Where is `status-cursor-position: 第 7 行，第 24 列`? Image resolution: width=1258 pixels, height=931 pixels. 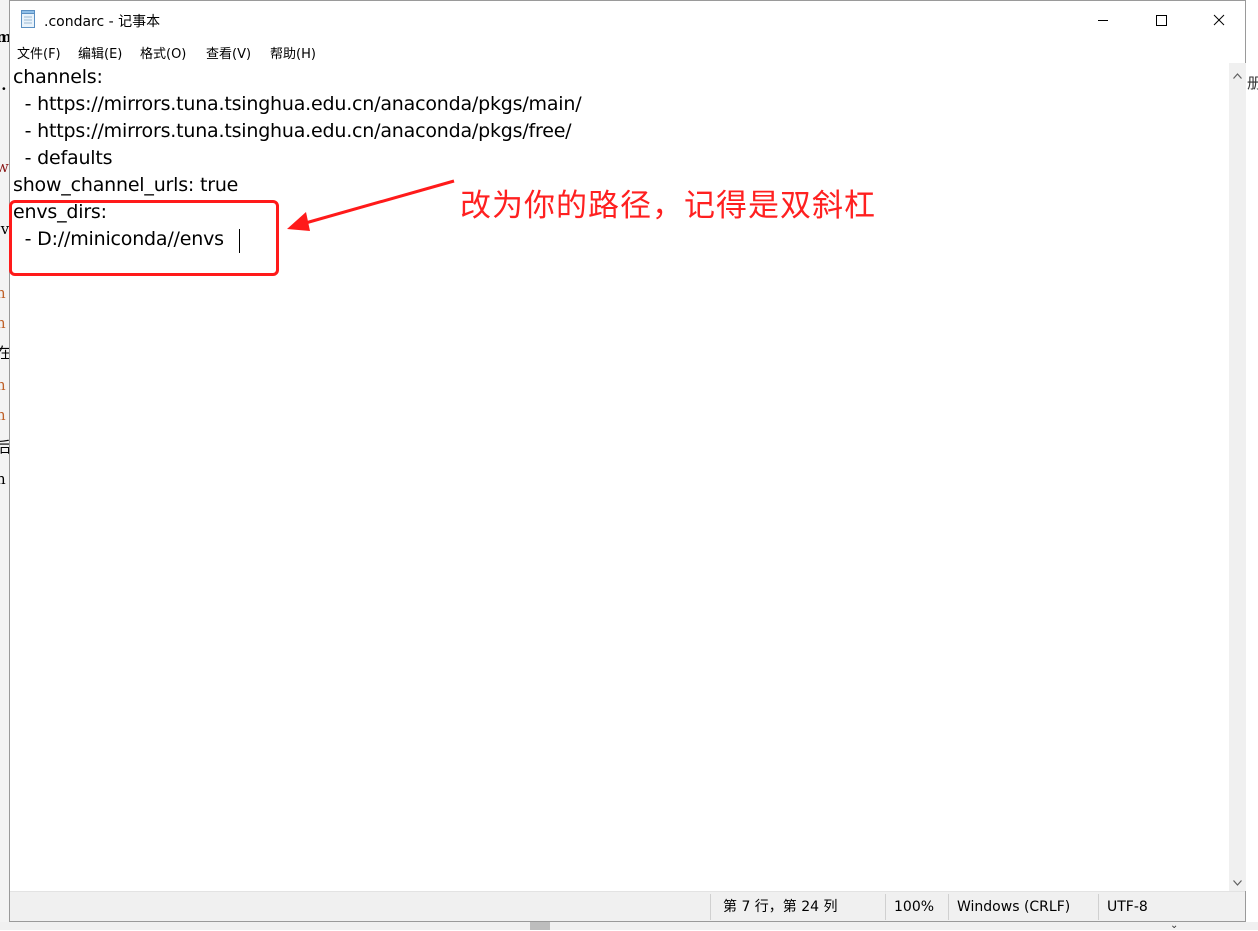
status-cursor-position: 第 7 行，第 24 列 is located at coordinates (780, 907).